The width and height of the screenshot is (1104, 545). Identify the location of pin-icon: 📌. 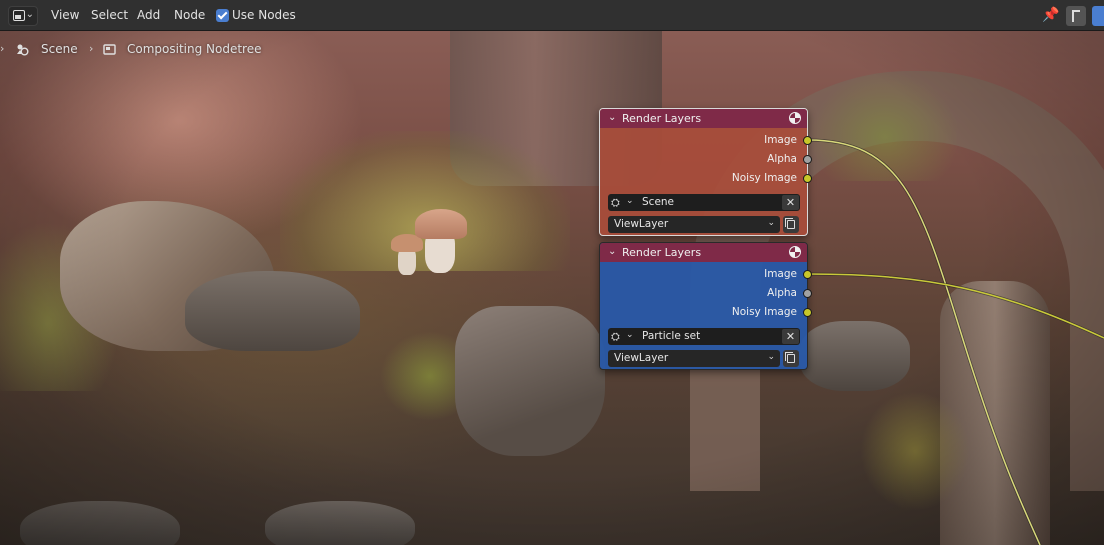
(1050, 15).